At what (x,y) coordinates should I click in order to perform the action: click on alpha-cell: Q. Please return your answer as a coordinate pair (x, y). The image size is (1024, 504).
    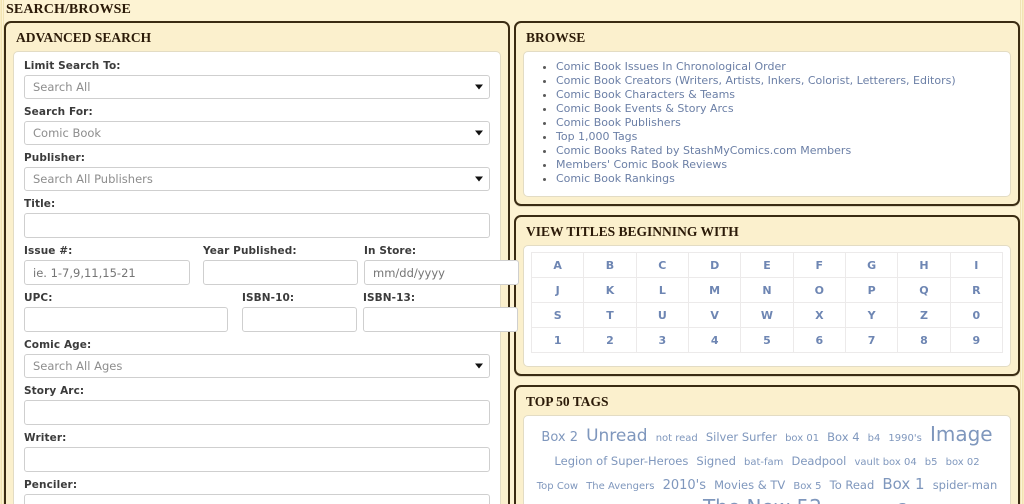
    Looking at the image, I should click on (924, 290).